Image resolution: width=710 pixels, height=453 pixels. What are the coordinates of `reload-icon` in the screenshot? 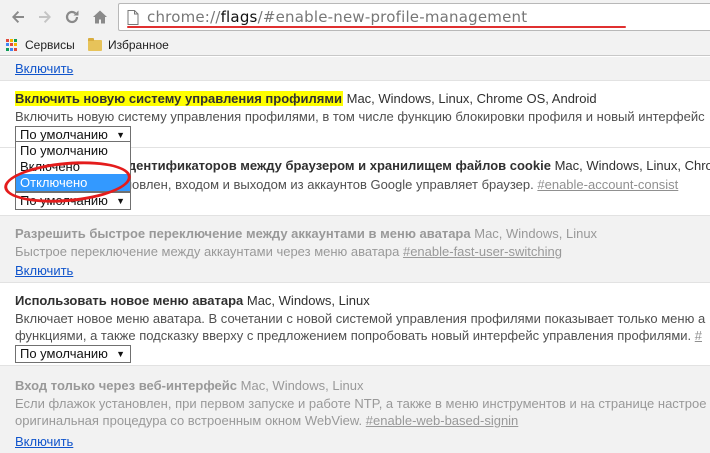 It's located at (72, 17).